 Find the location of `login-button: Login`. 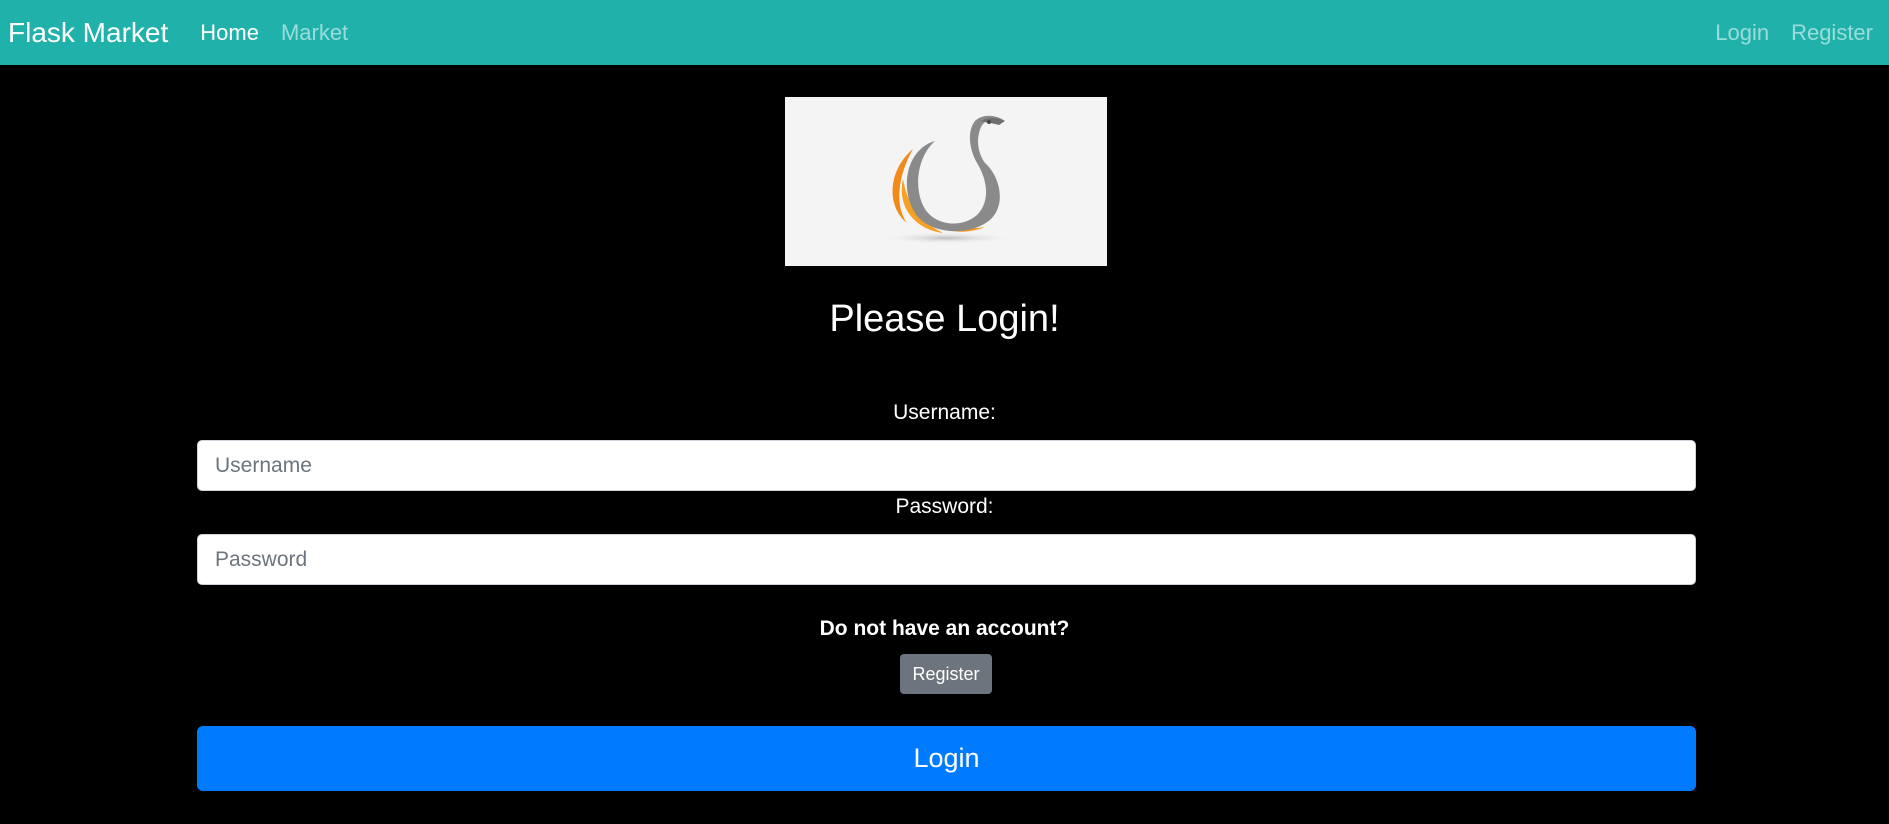

login-button: Login is located at coordinates (946, 758).